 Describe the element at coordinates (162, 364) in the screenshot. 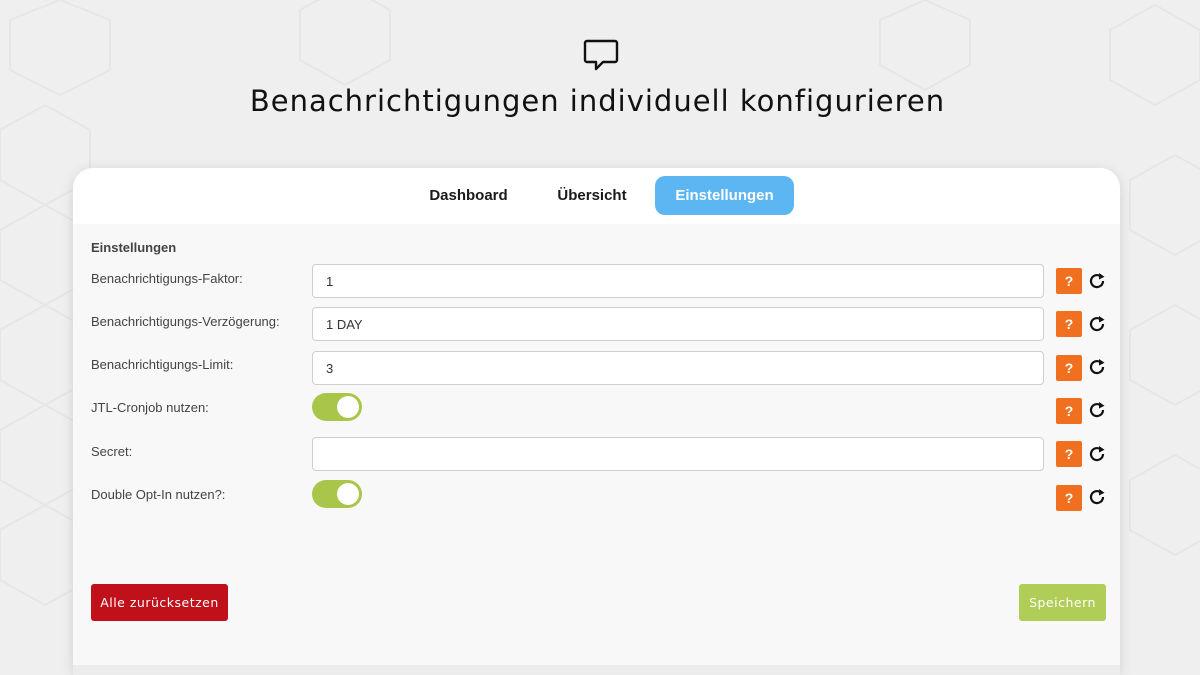

I see `label-benachrichtigungs-limit: Benachrichtigungs-Limit:` at that location.